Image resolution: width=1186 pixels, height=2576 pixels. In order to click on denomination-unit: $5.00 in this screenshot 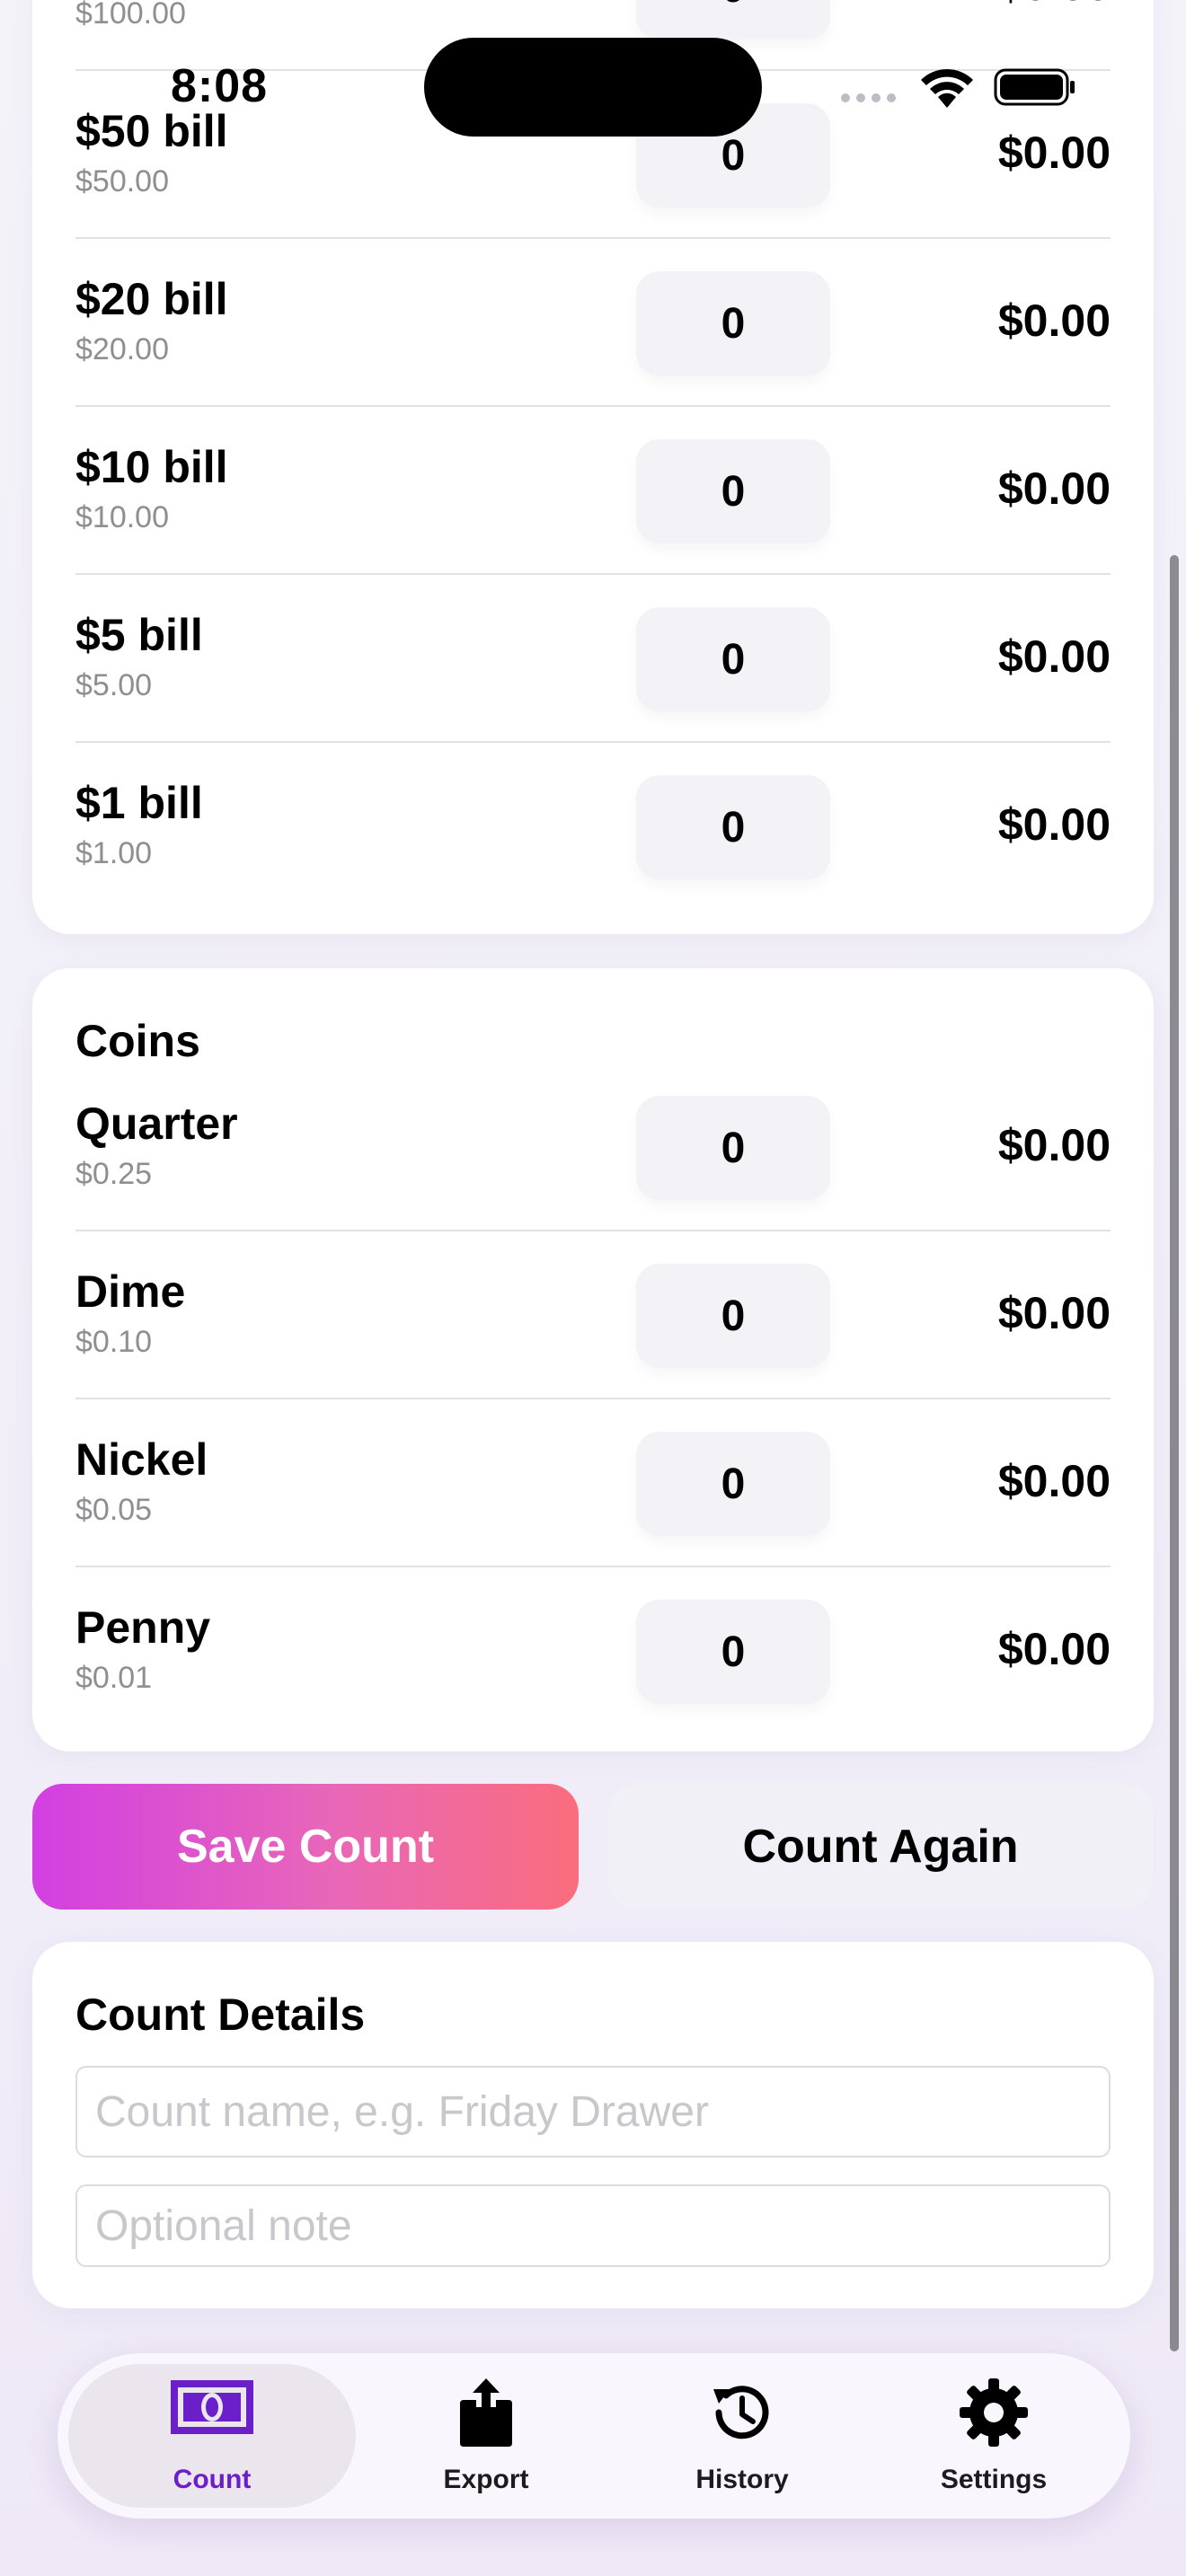, I will do `click(114, 685)`.